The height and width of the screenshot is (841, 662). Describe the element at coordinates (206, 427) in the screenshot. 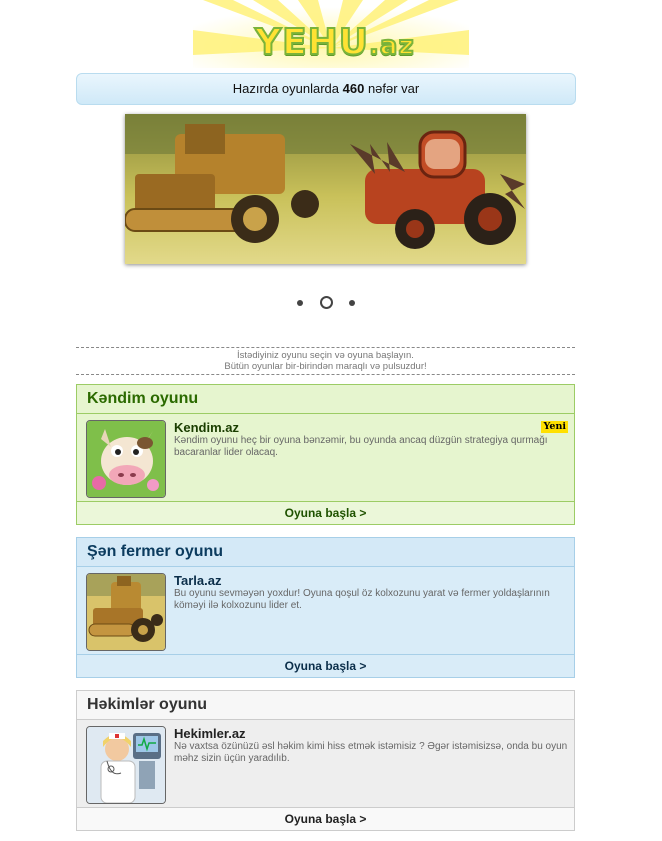

I see `game-title-link: Kendim.az` at that location.